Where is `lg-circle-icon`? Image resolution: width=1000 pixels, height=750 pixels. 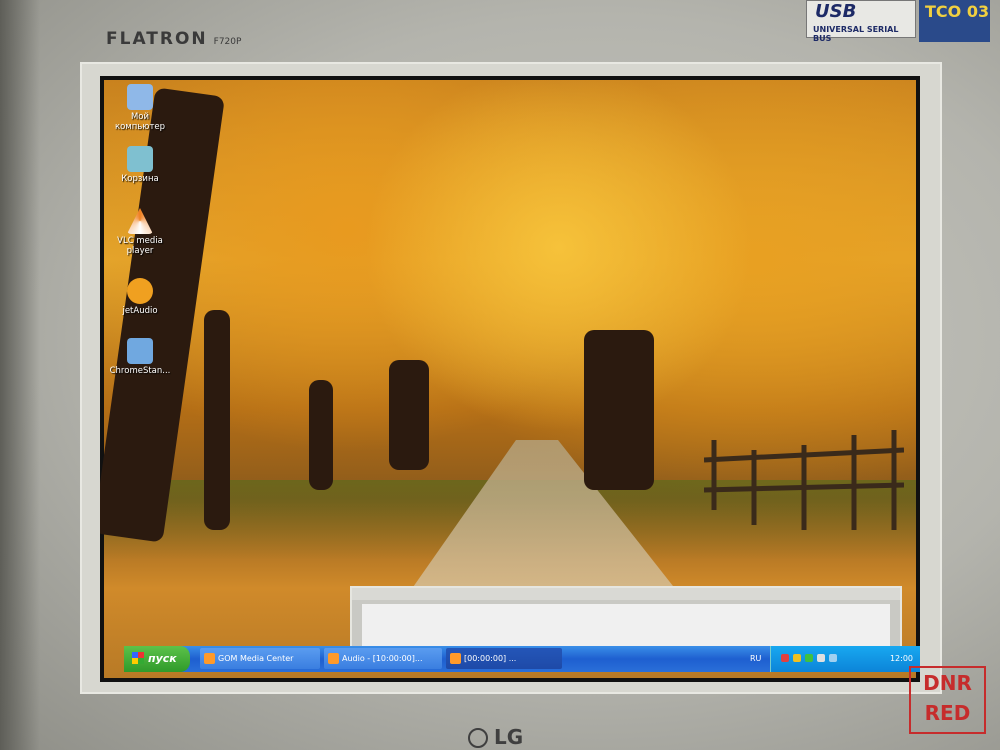 lg-circle-icon is located at coordinates (478, 738).